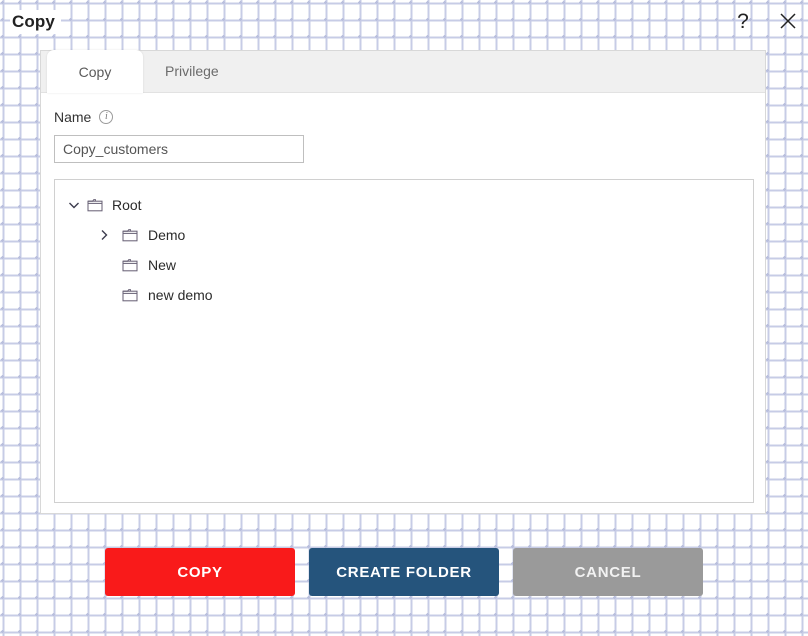 The image size is (808, 636). What do you see at coordinates (180, 295) in the screenshot?
I see `tree-node-label: new demo` at bounding box center [180, 295].